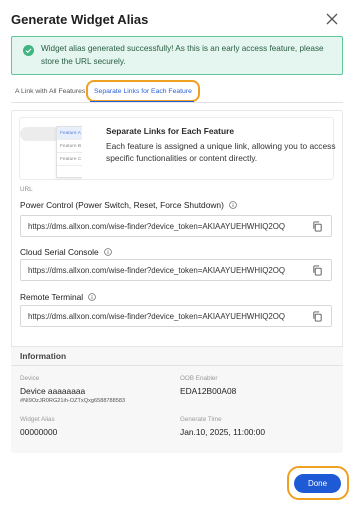 The height and width of the screenshot is (505, 354). What do you see at coordinates (208, 391) in the screenshot?
I see `oob-enabler-value: EDA12B00A08` at bounding box center [208, 391].